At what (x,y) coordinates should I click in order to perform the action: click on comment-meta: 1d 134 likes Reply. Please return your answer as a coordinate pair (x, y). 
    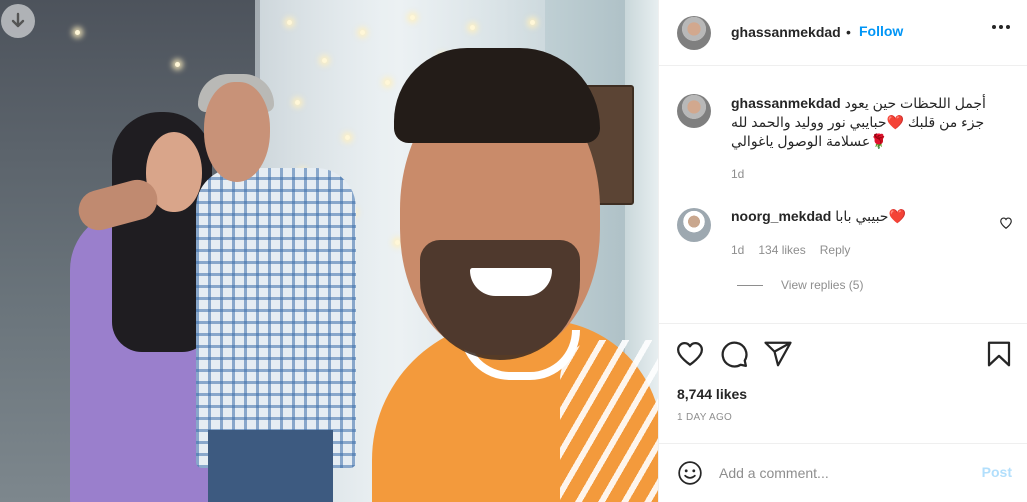
    Looking at the image, I should click on (790, 250).